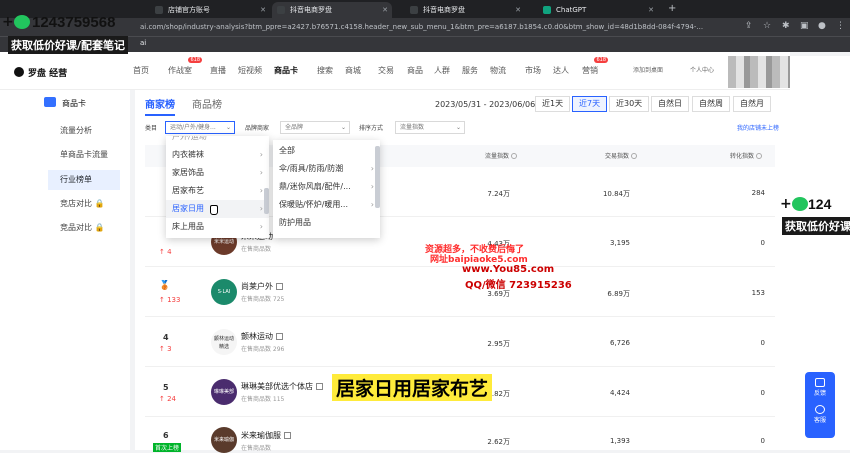 Image resolution: width=850 pixels, height=453 pixels. I want to click on col-trade: 交易指数, so click(621, 155).